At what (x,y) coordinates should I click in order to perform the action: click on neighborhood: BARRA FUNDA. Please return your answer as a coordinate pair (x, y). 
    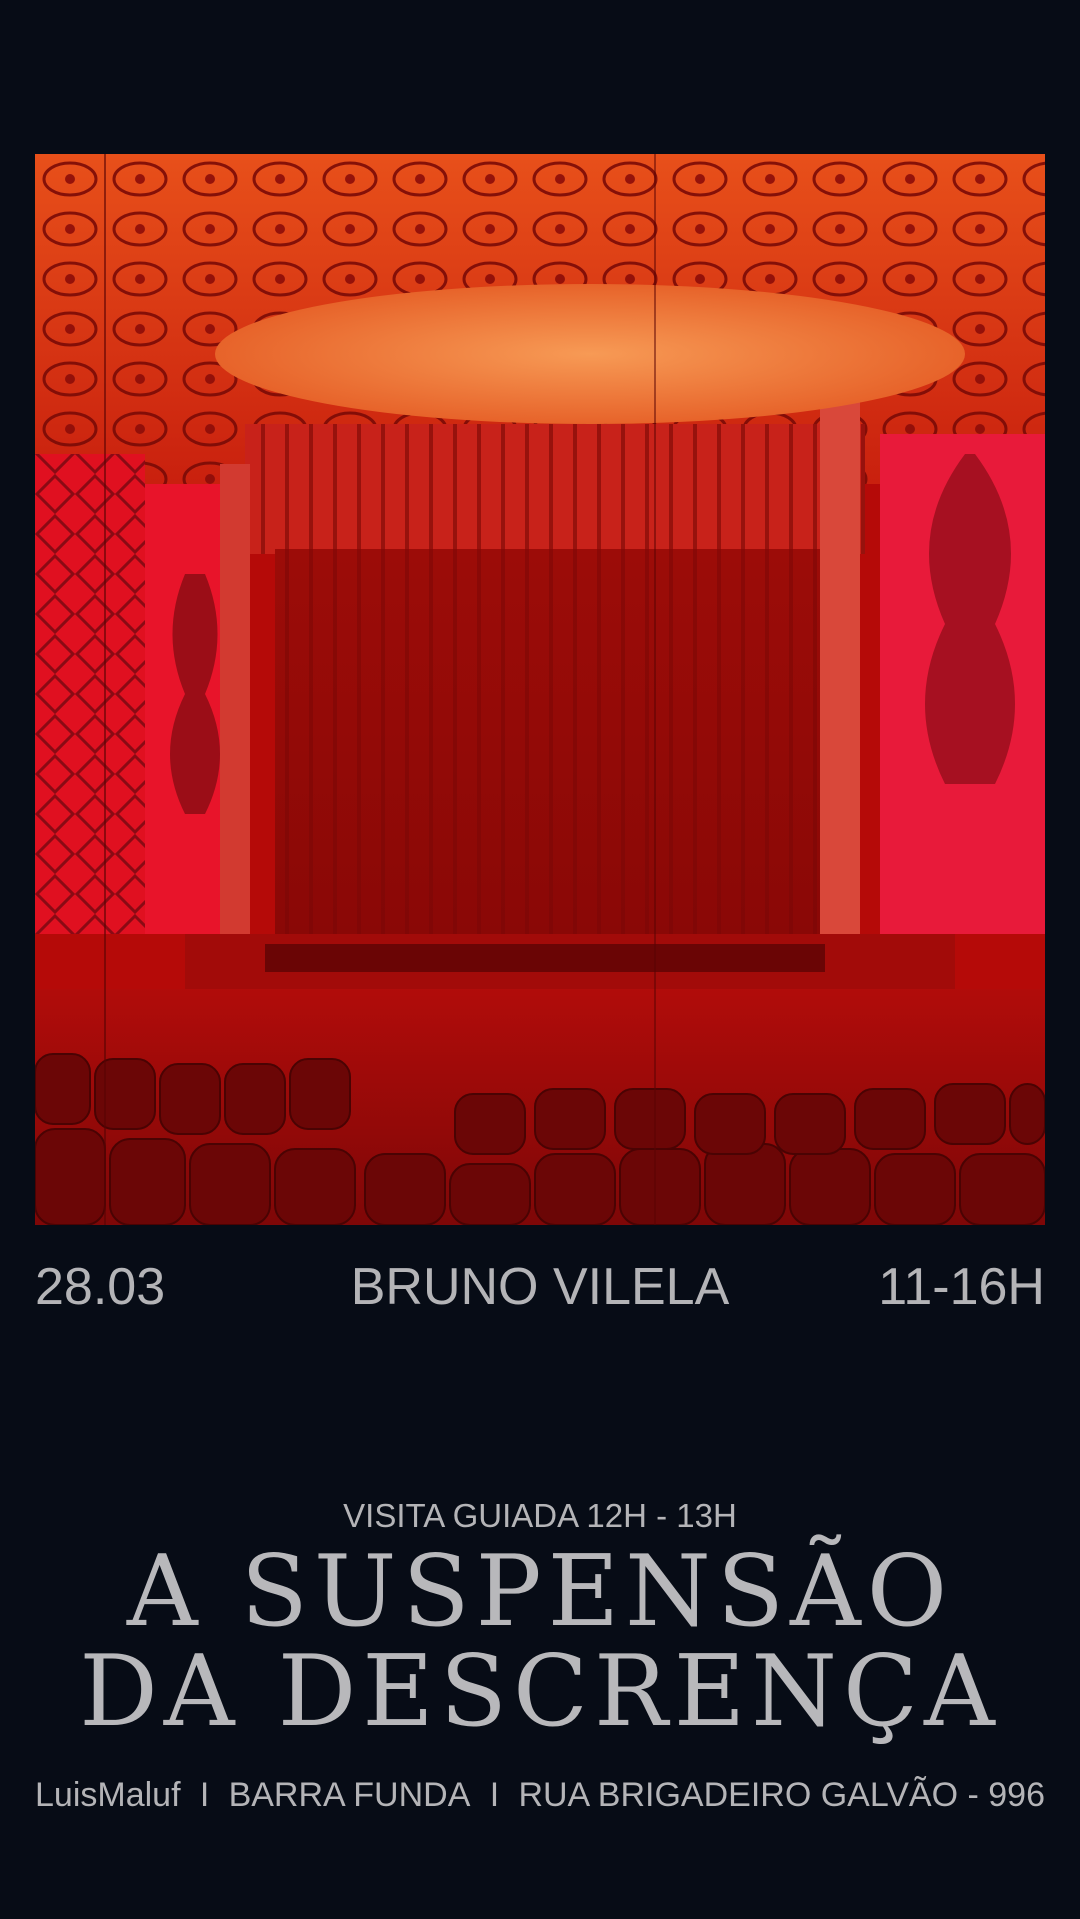
    Looking at the image, I should click on (349, 1795).